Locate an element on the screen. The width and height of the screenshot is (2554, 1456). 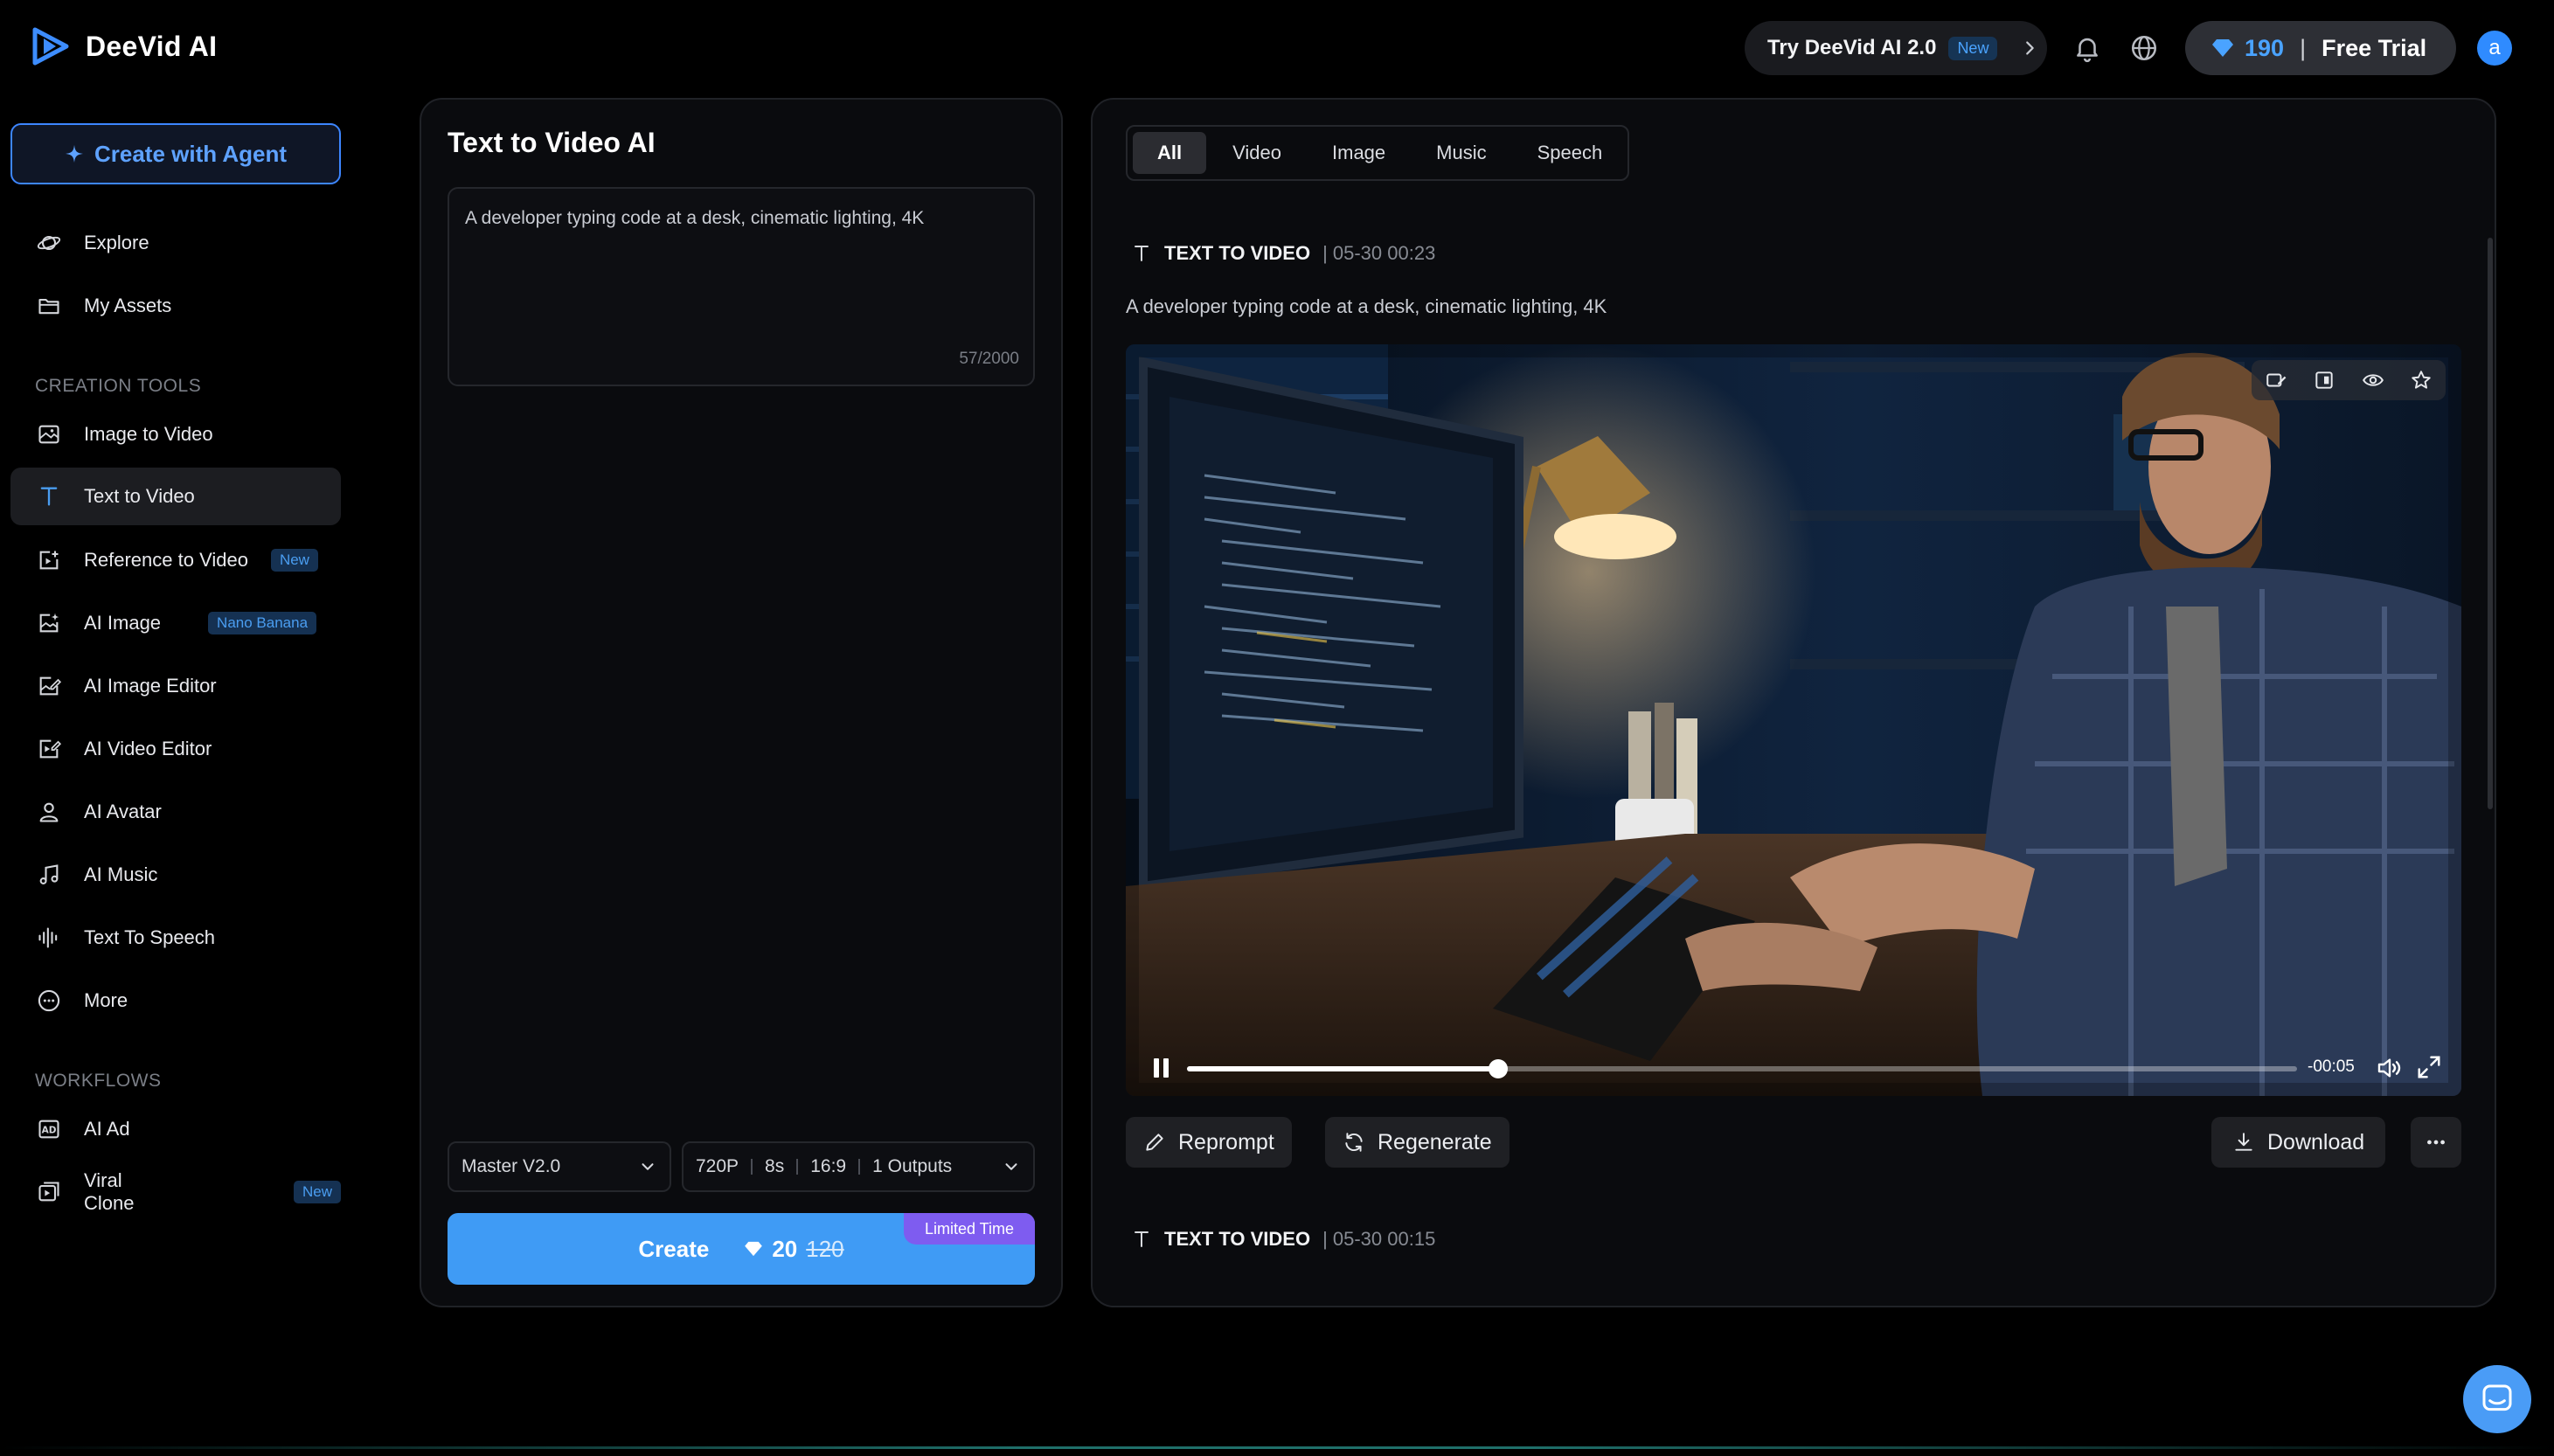
more-options-button is located at coordinates (2436, 1142).